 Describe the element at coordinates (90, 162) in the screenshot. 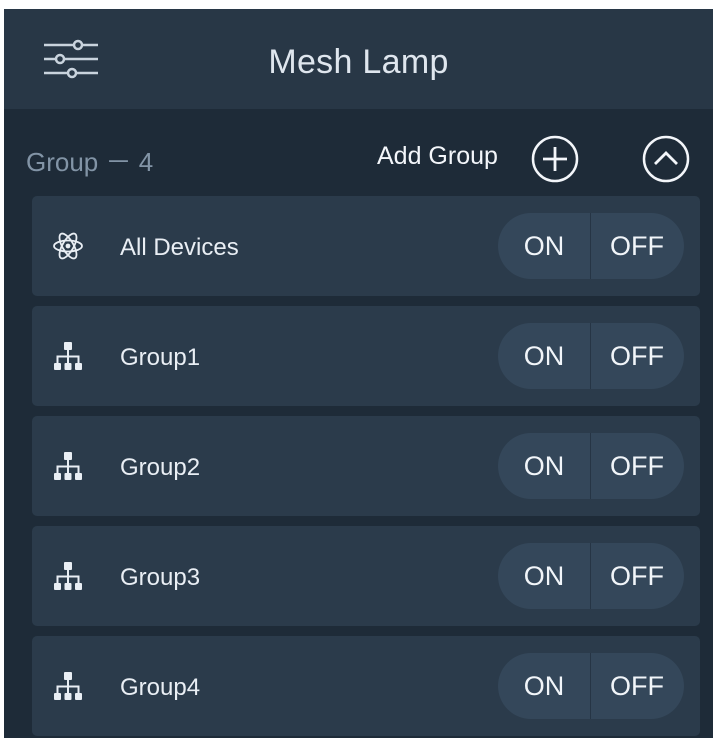

I see `group-count-label: Group － 4` at that location.